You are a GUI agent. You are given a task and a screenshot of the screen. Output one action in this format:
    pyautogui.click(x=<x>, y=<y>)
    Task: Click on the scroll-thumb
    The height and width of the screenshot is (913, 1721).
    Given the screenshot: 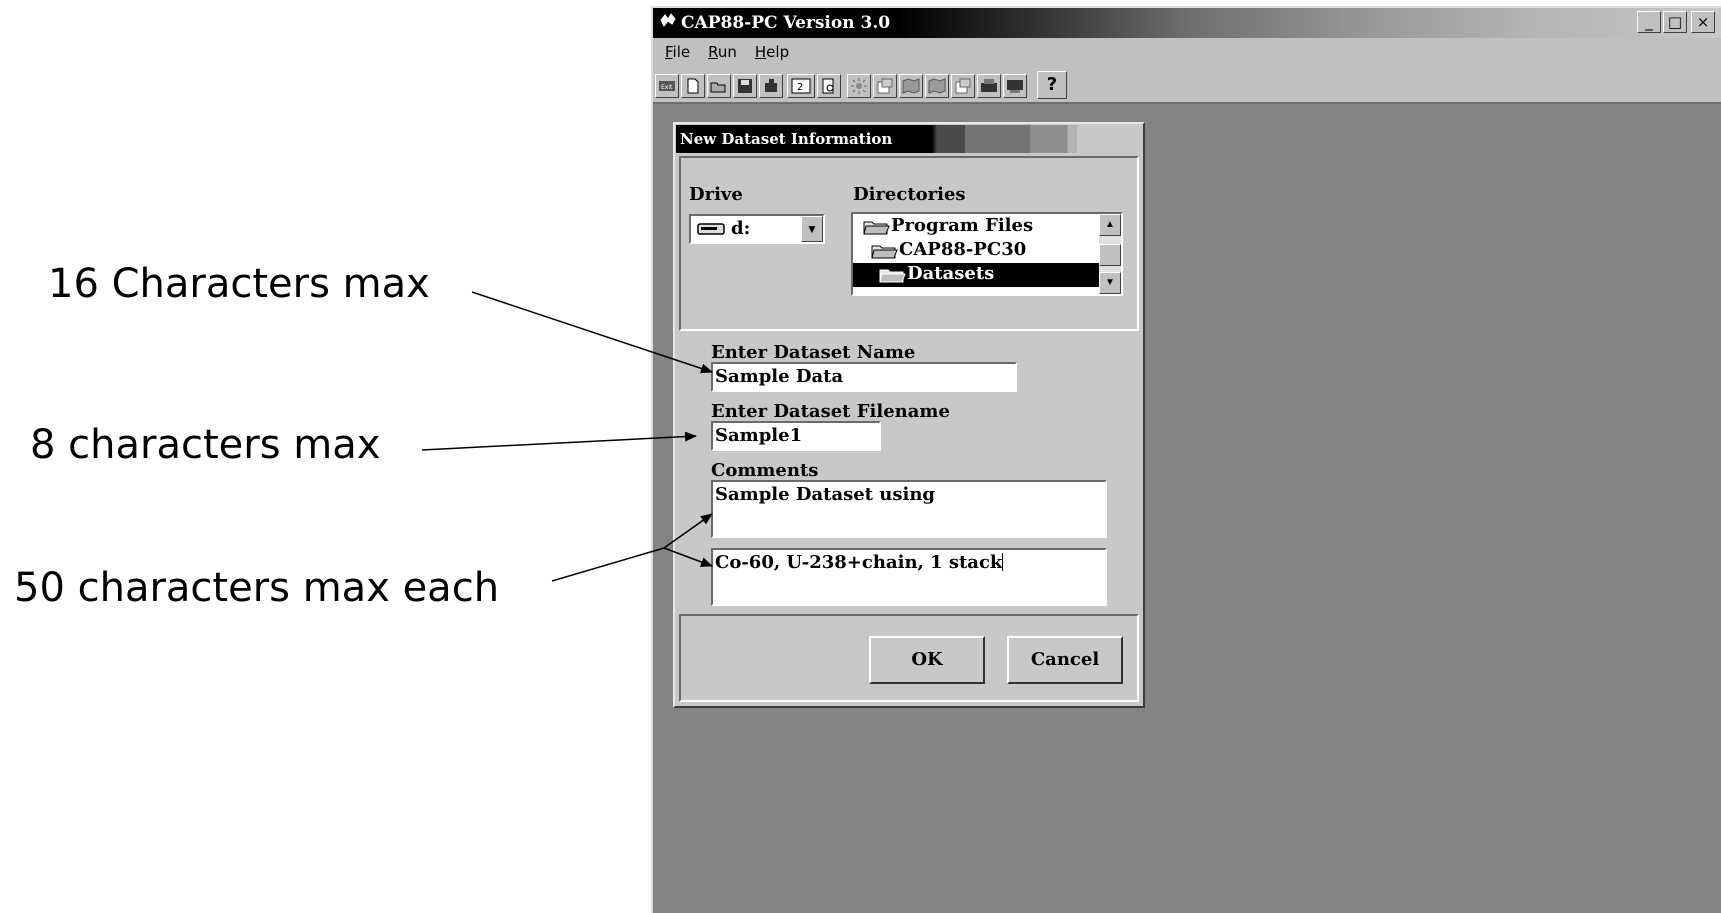 What is the action you would take?
    pyautogui.click(x=1110, y=255)
    